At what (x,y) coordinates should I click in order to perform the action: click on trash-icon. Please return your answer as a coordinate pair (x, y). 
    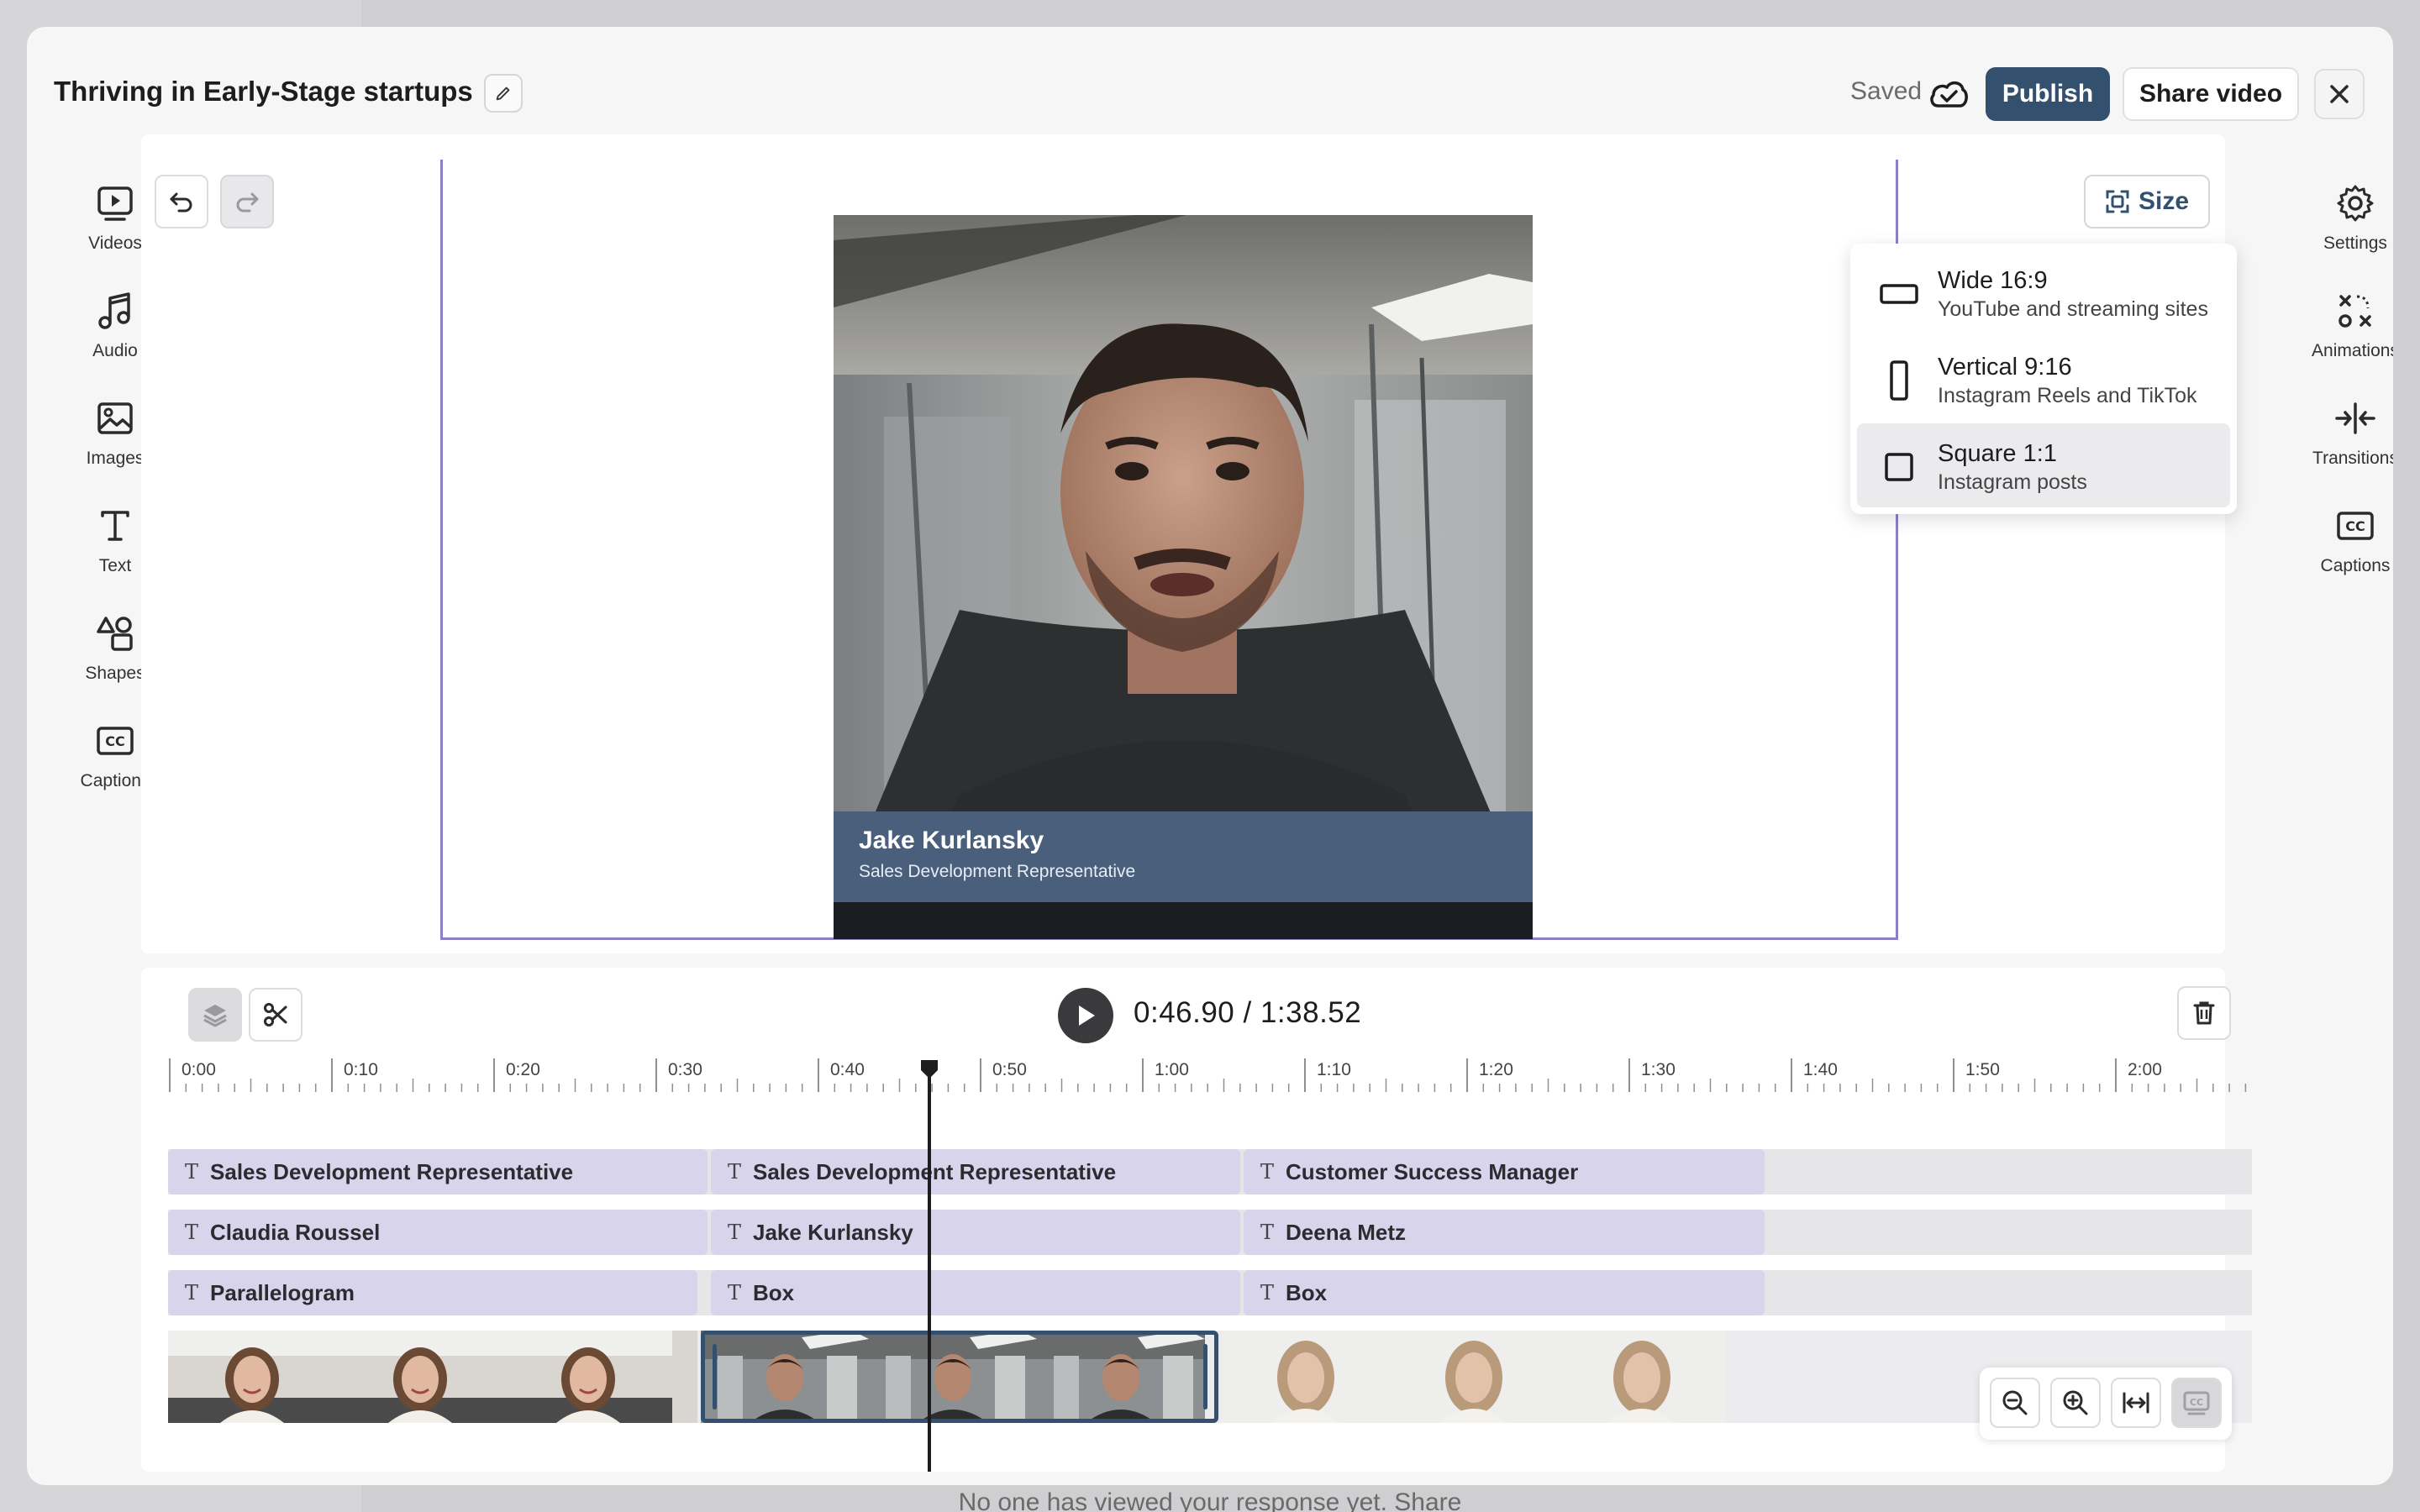
    Looking at the image, I should click on (2204, 1013).